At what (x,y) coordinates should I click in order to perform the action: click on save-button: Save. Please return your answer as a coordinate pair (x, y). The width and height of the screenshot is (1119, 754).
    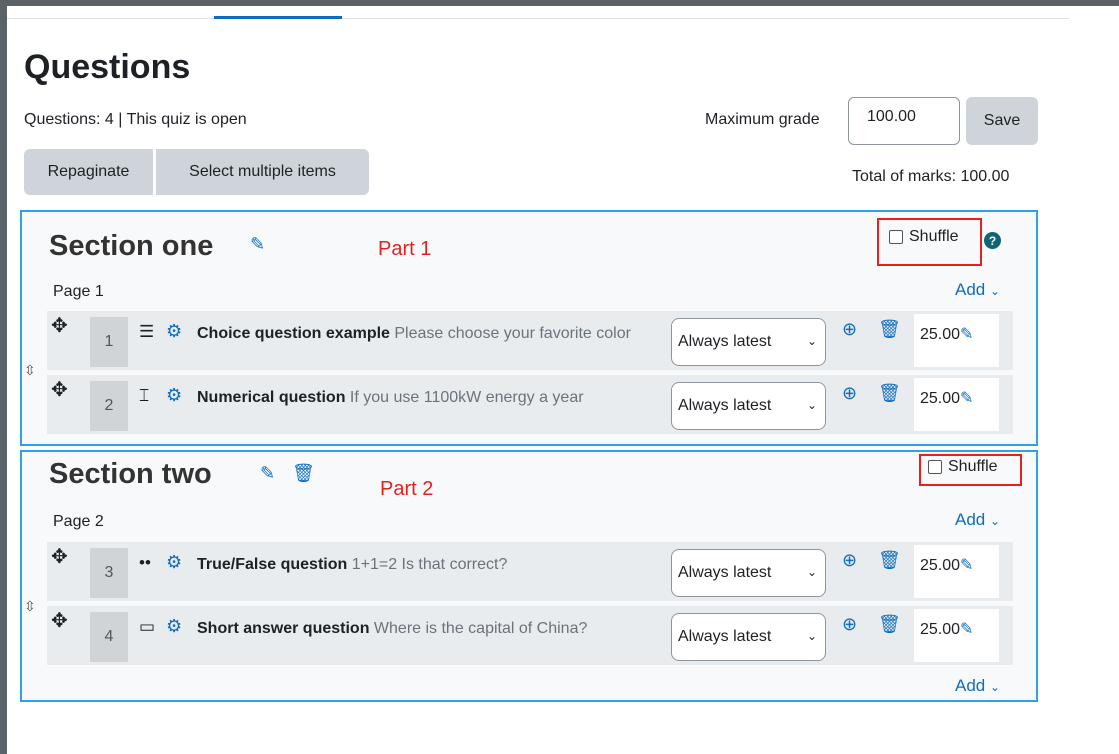
    Looking at the image, I should click on (1002, 121).